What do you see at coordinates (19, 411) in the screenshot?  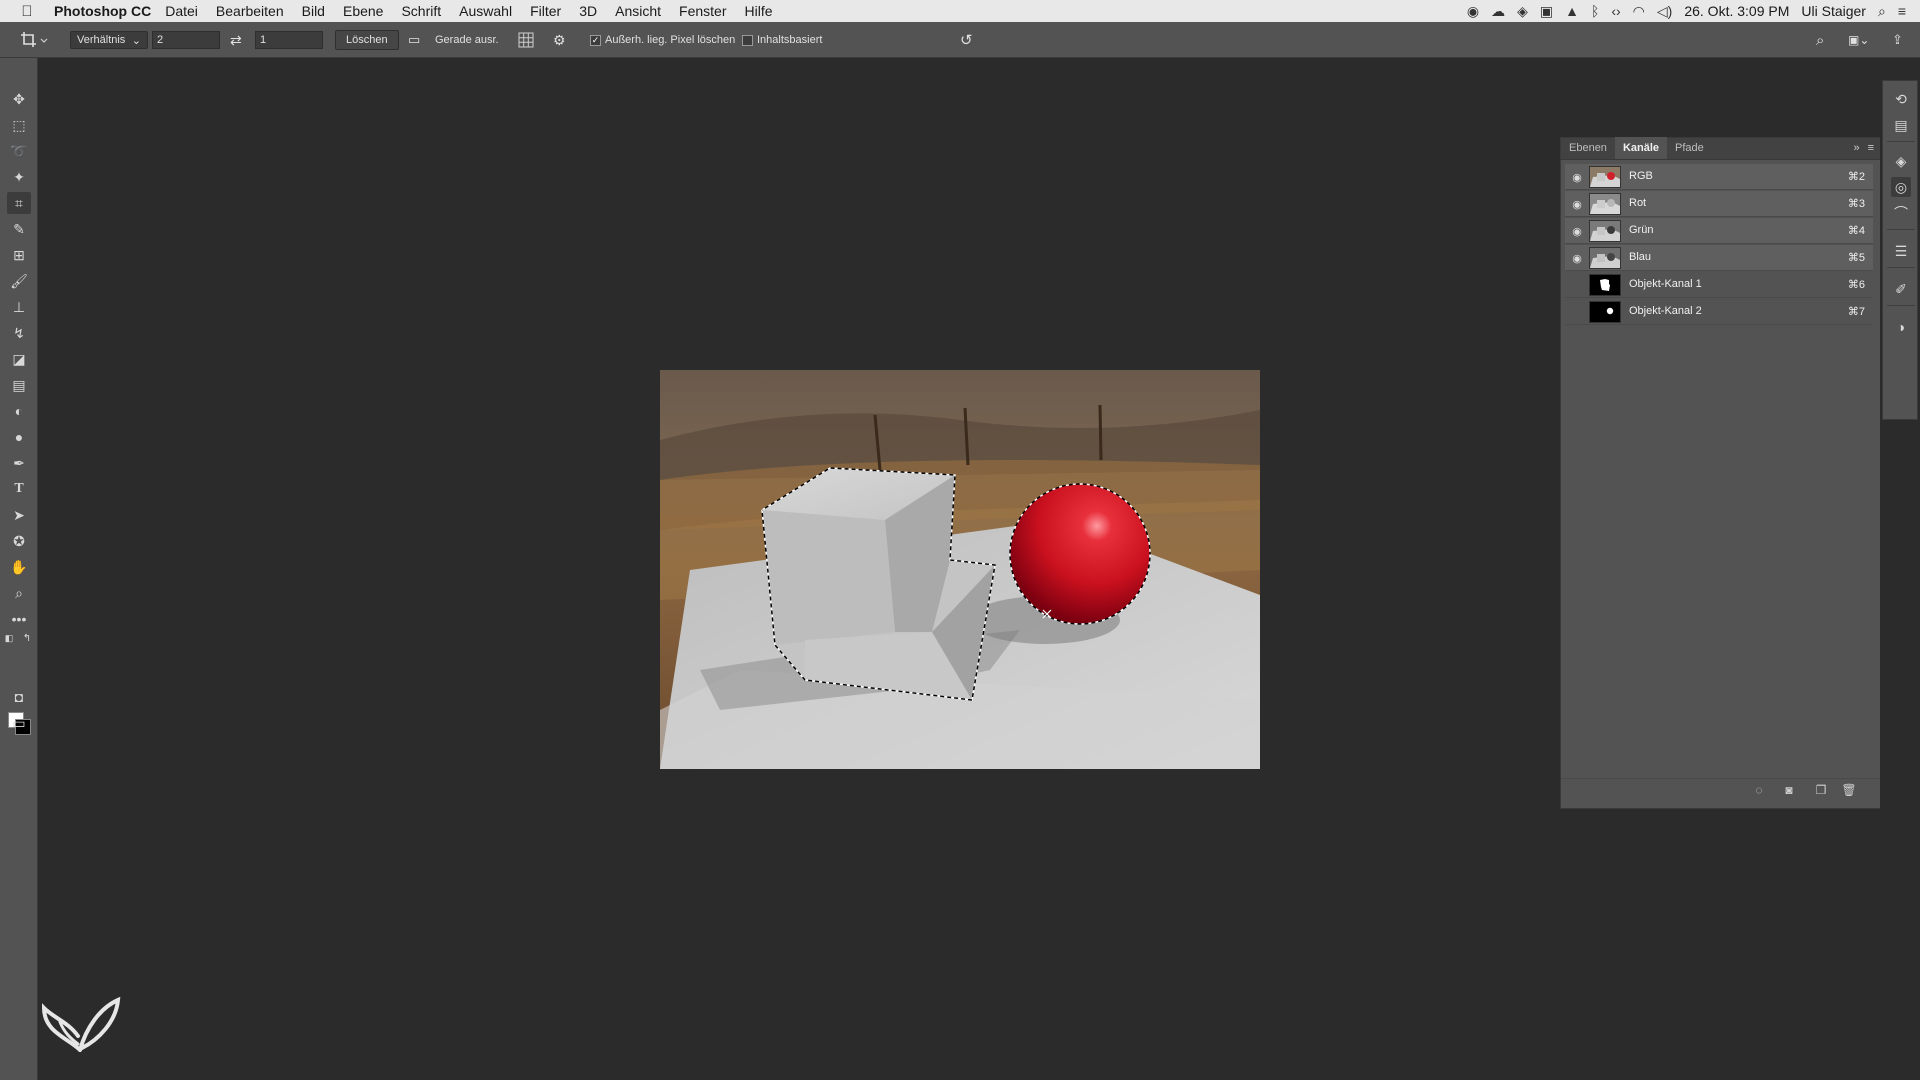 I see `blur-icon: ◐` at bounding box center [19, 411].